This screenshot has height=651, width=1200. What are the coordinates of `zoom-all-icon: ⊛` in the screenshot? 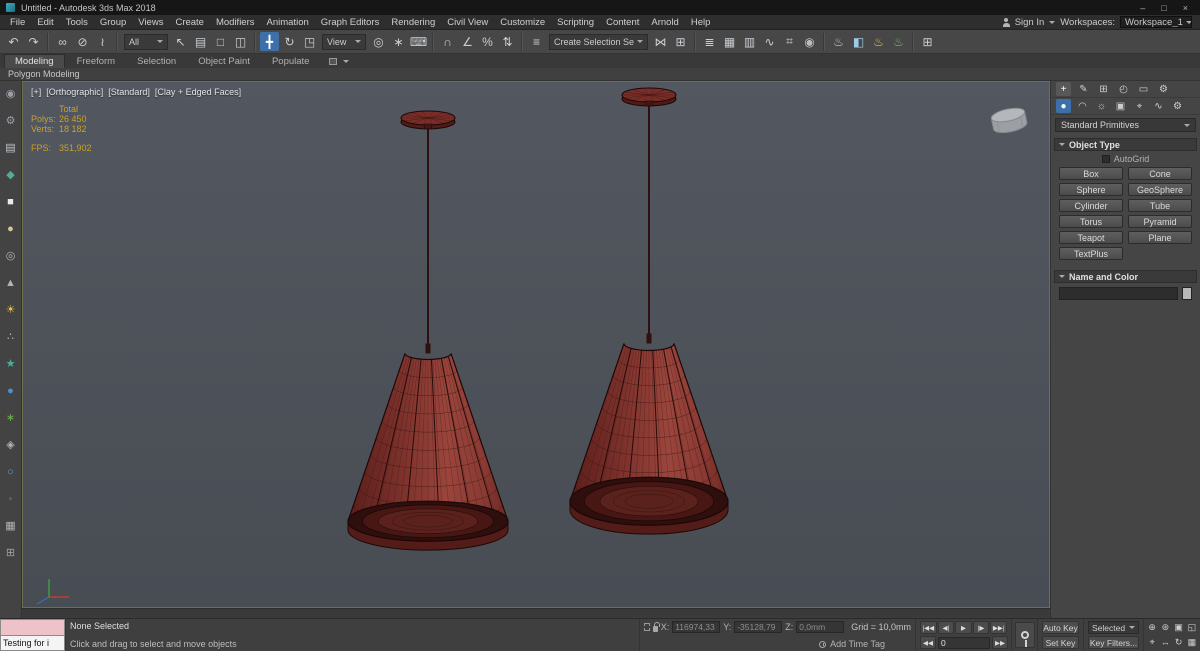 It's located at (1165, 628).